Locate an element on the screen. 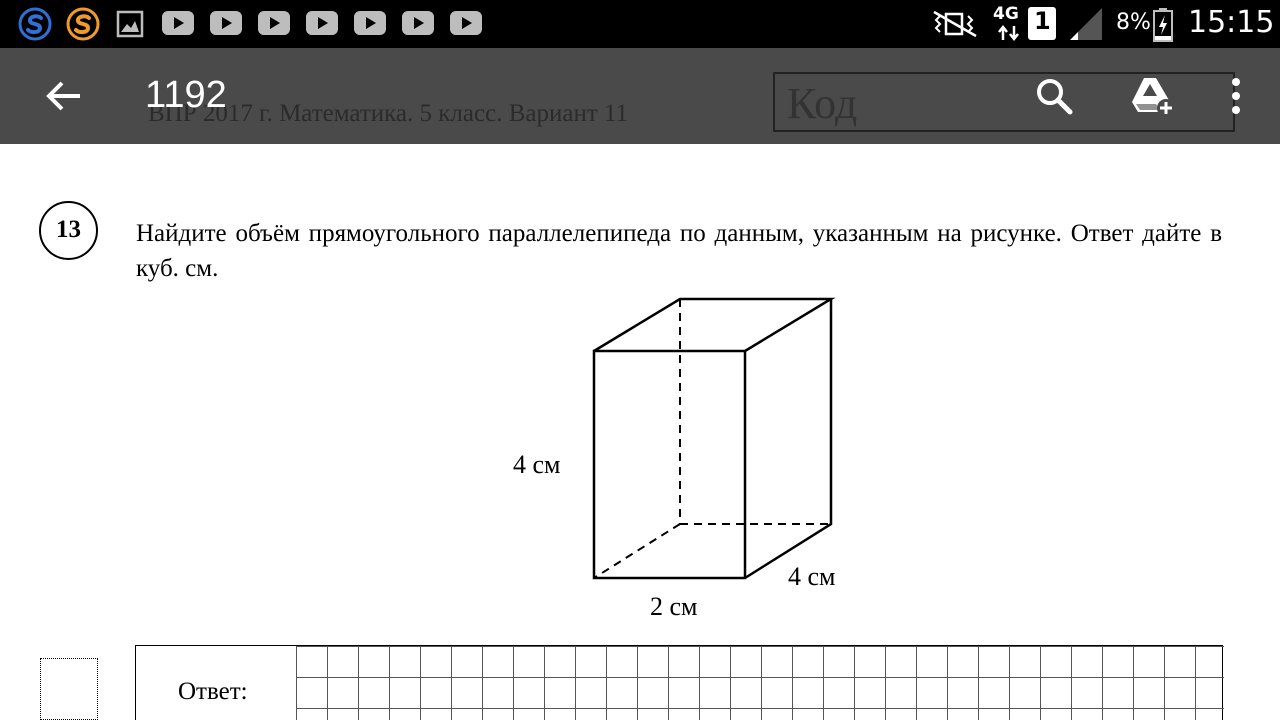 The height and width of the screenshot is (720, 1280). network-type: 4G is located at coordinates (1006, 14).